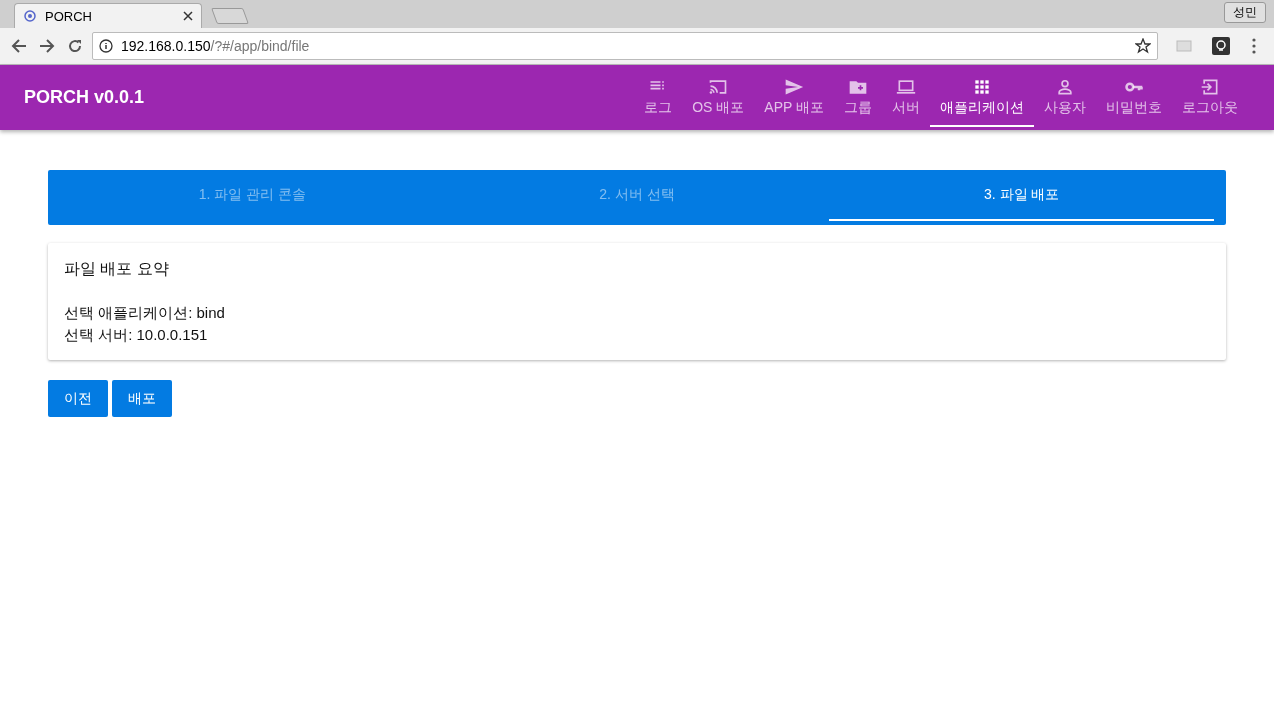 Image resolution: width=1274 pixels, height=705 pixels. I want to click on laptop-icon, so click(906, 87).